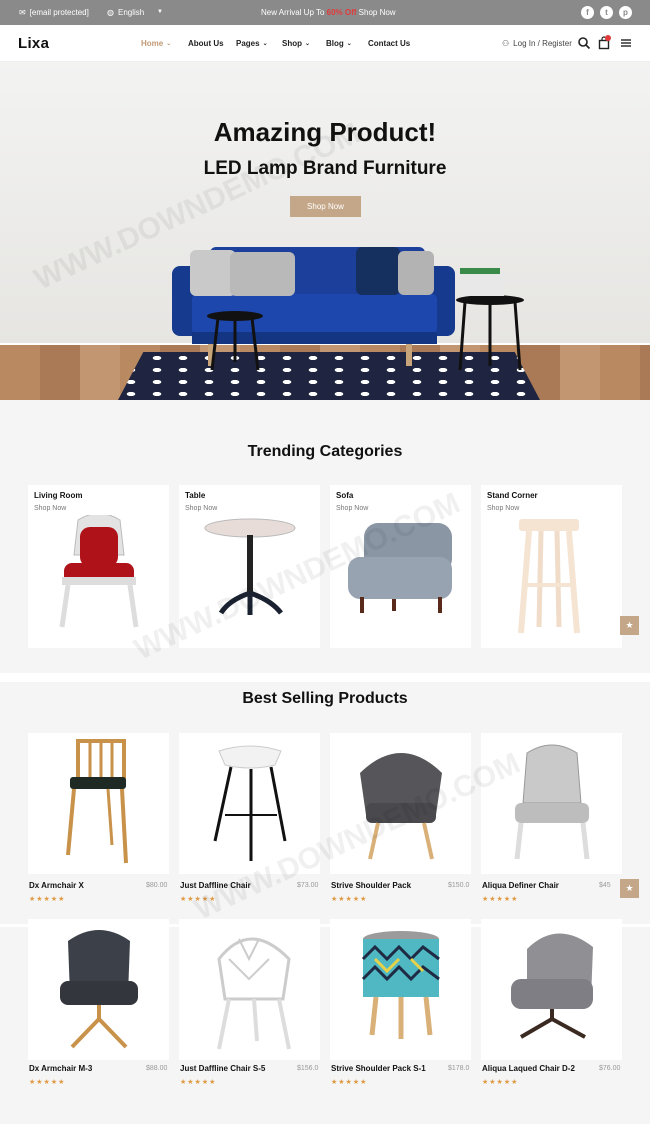 The width and height of the screenshot is (650, 1124). I want to click on product-name: Just Daffline Chair S-5, so click(222, 1068).